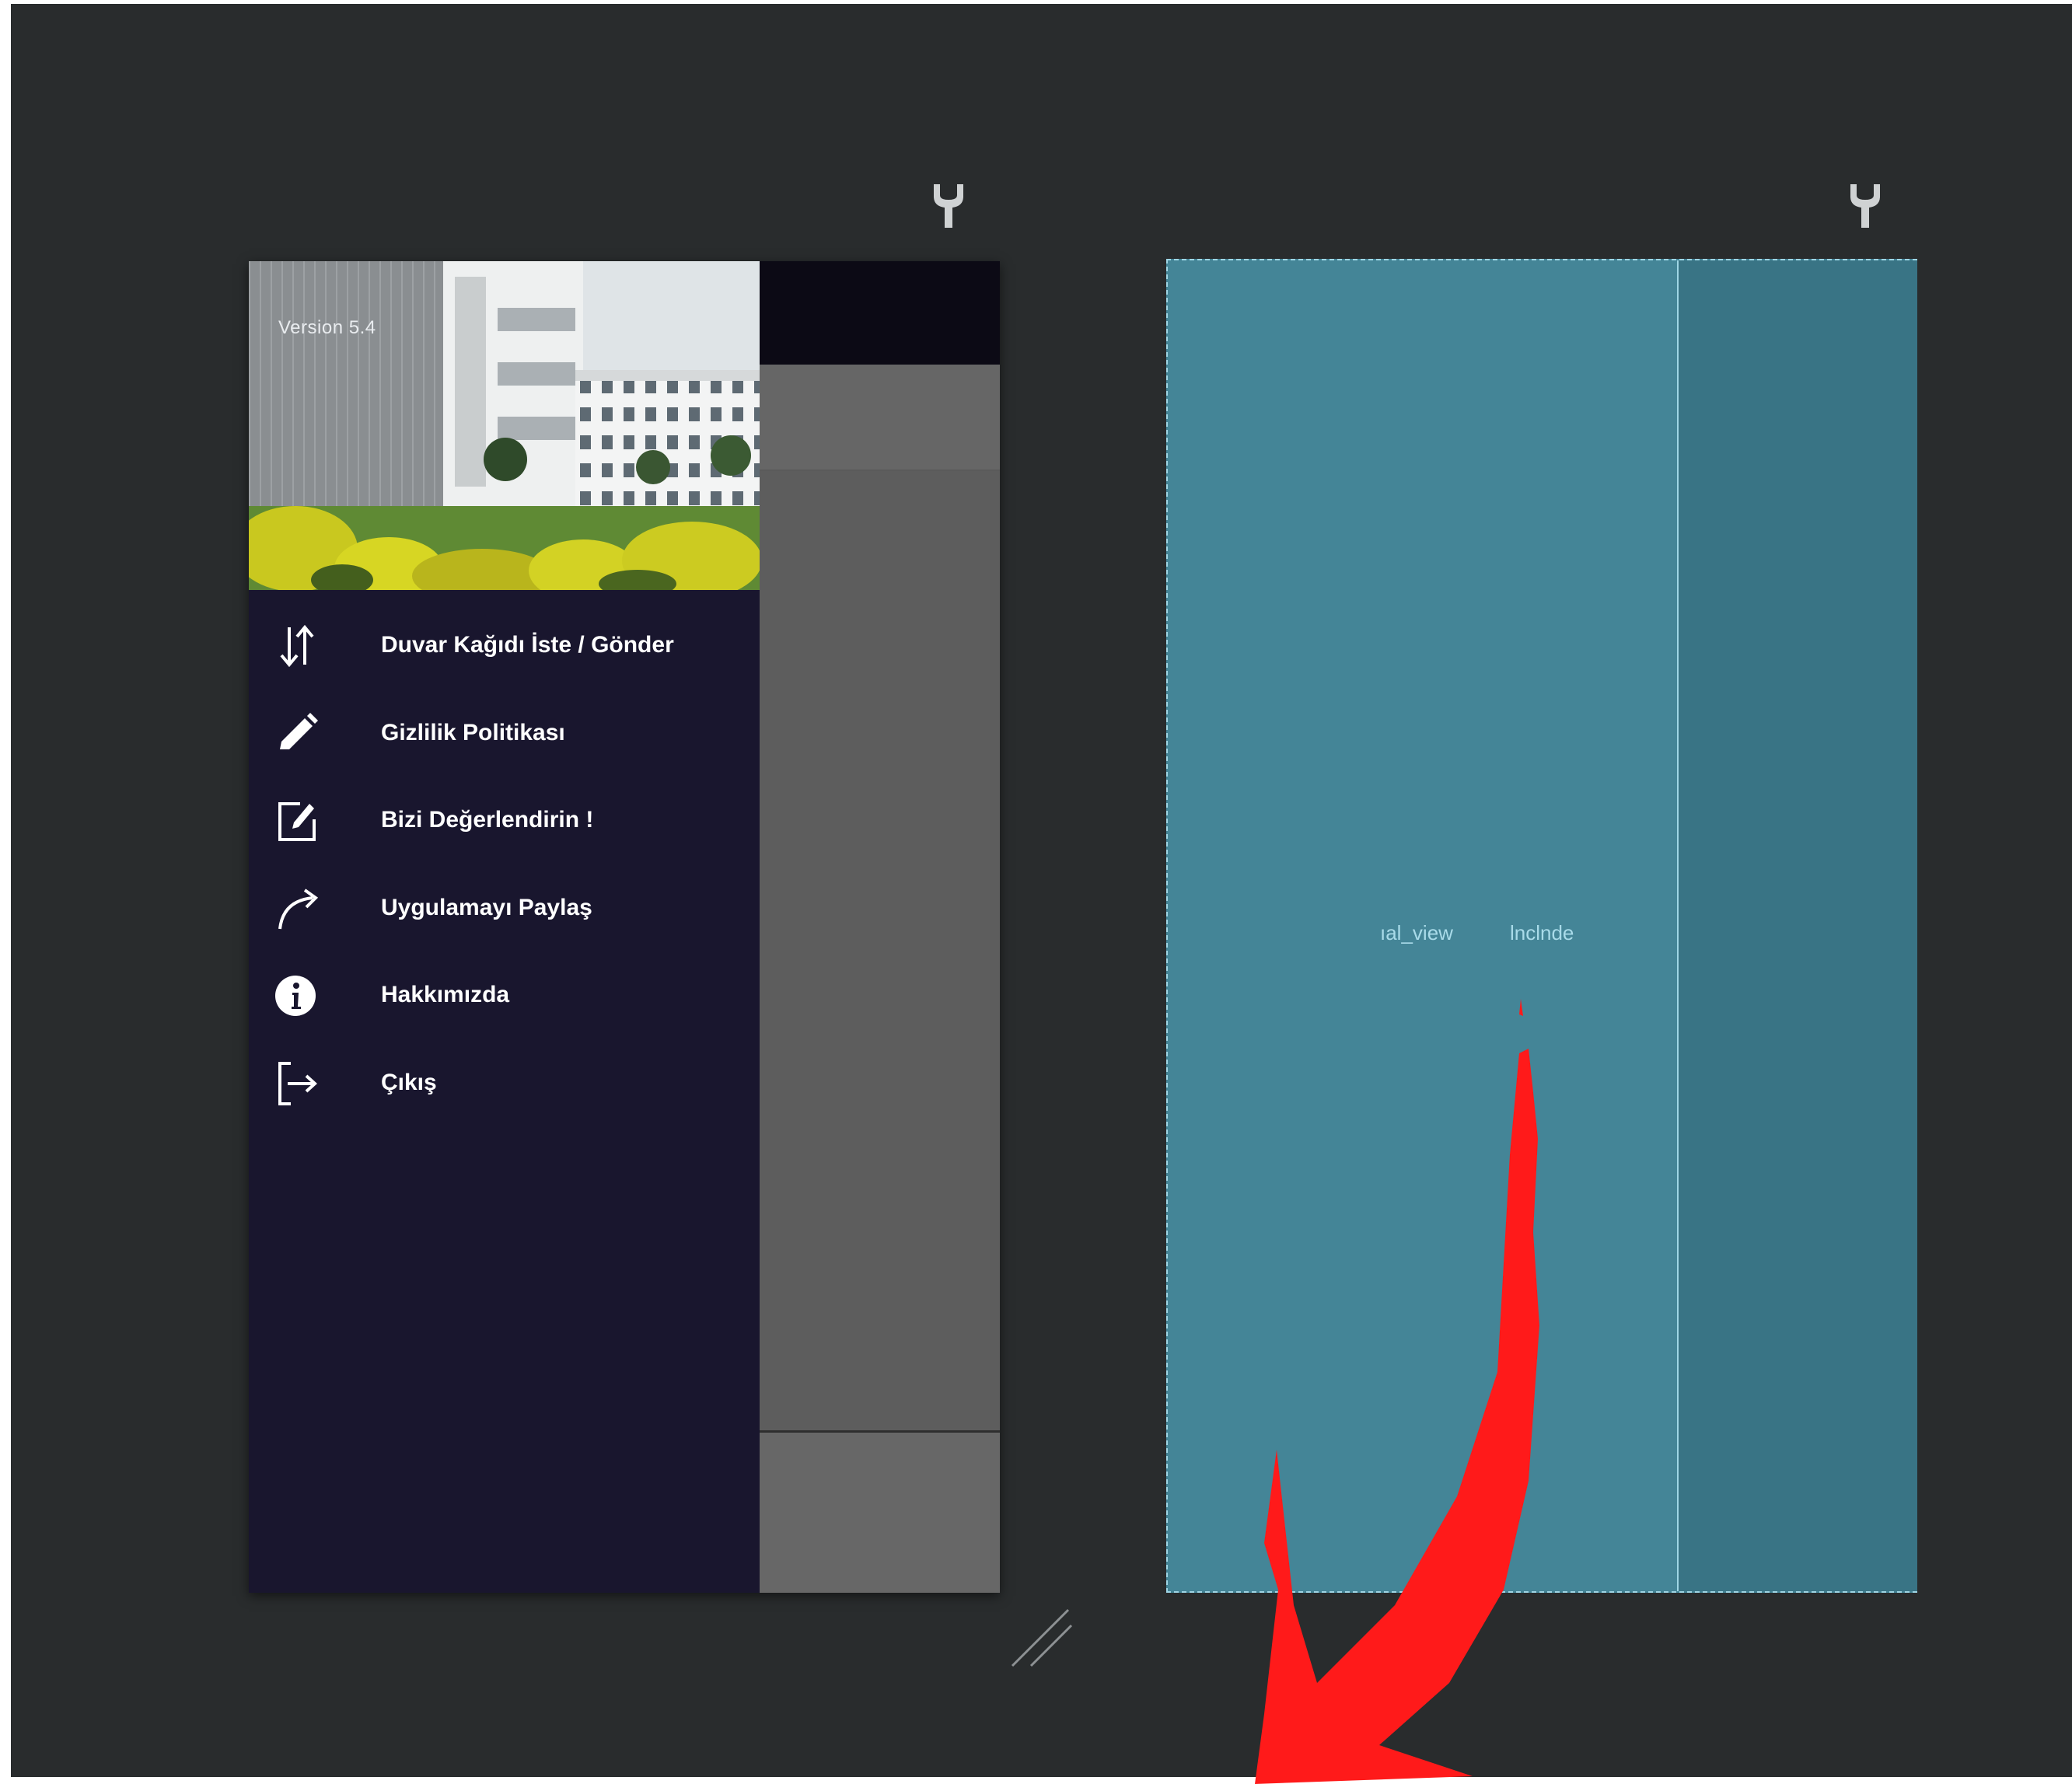  Describe the element at coordinates (1542, 932) in the screenshot. I see `blueprint-include-label: lnclnde` at that location.